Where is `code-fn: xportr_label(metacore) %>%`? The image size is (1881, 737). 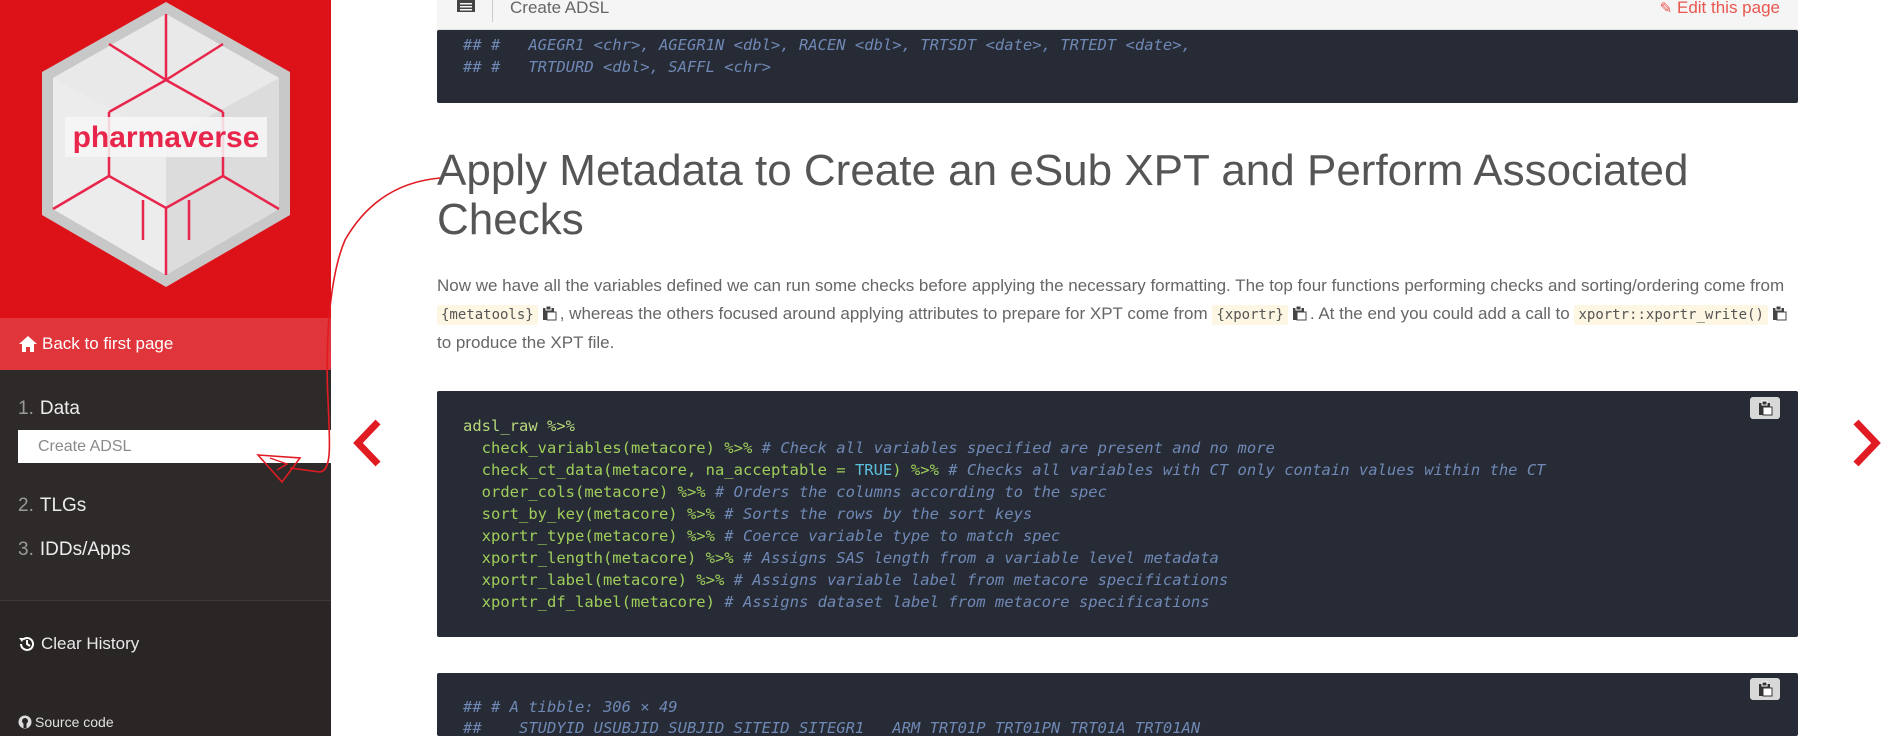 code-fn: xportr_label(metacore) %>% is located at coordinates (594, 580).